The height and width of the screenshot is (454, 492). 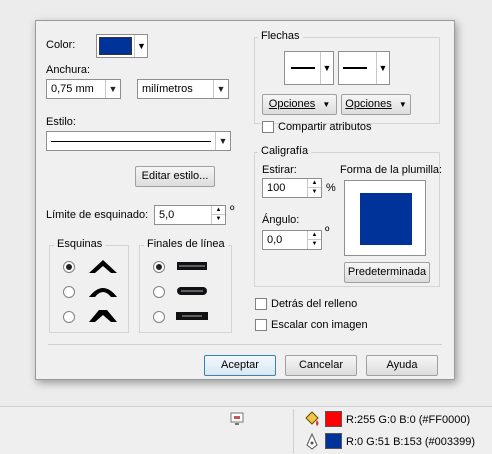 What do you see at coordinates (325, 127) in the screenshot?
I see `share-attributes-label: Compartir atributos` at bounding box center [325, 127].